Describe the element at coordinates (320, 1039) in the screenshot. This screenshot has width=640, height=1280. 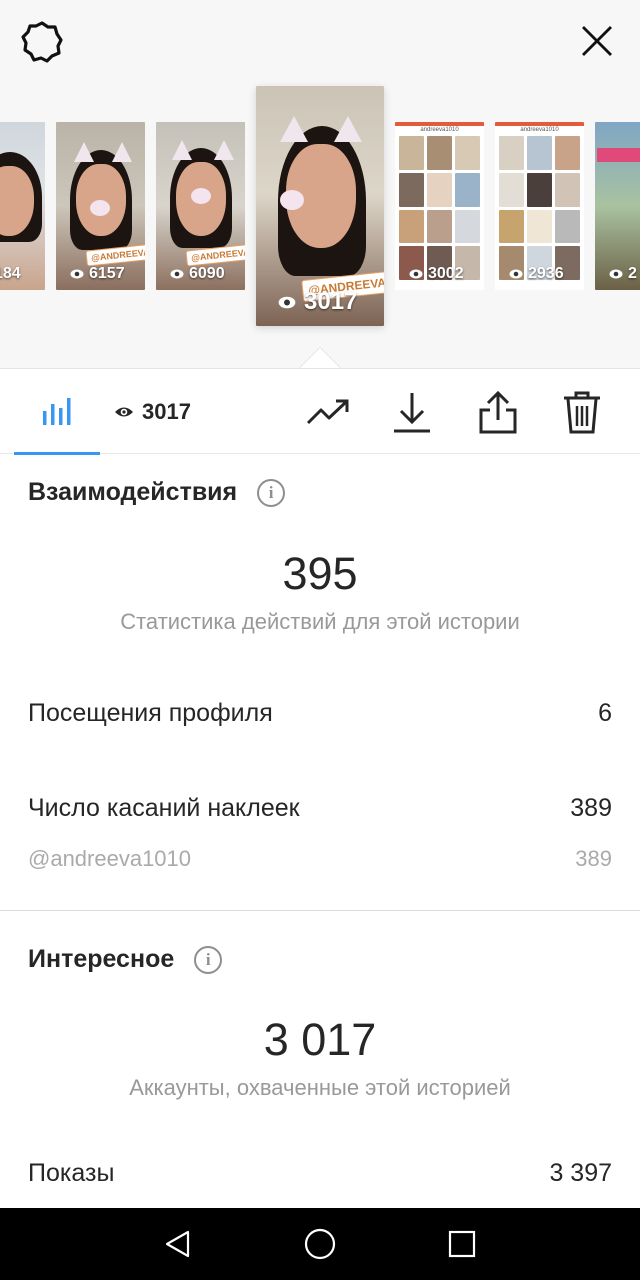
I see `discovery-total: 3 017` at that location.